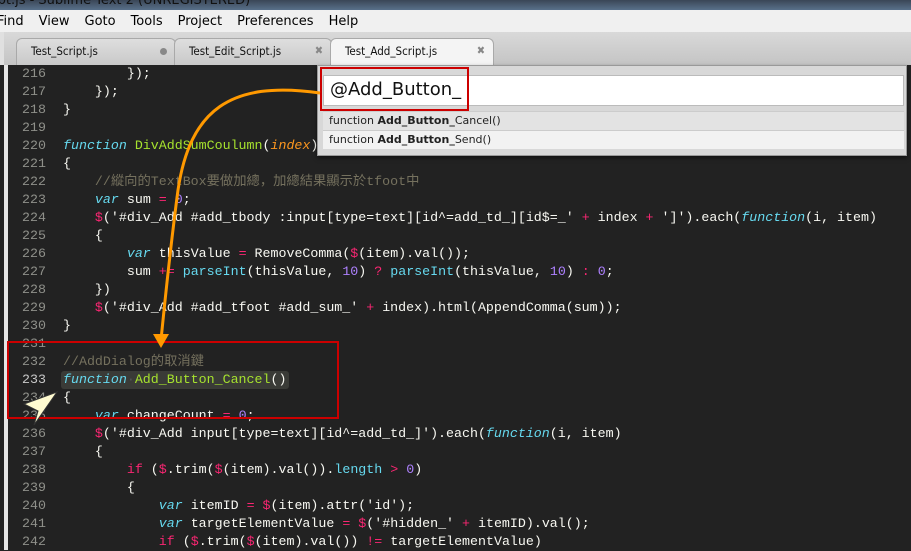 This screenshot has width=911, height=551. I want to click on code-line: 231, so click(459, 344).